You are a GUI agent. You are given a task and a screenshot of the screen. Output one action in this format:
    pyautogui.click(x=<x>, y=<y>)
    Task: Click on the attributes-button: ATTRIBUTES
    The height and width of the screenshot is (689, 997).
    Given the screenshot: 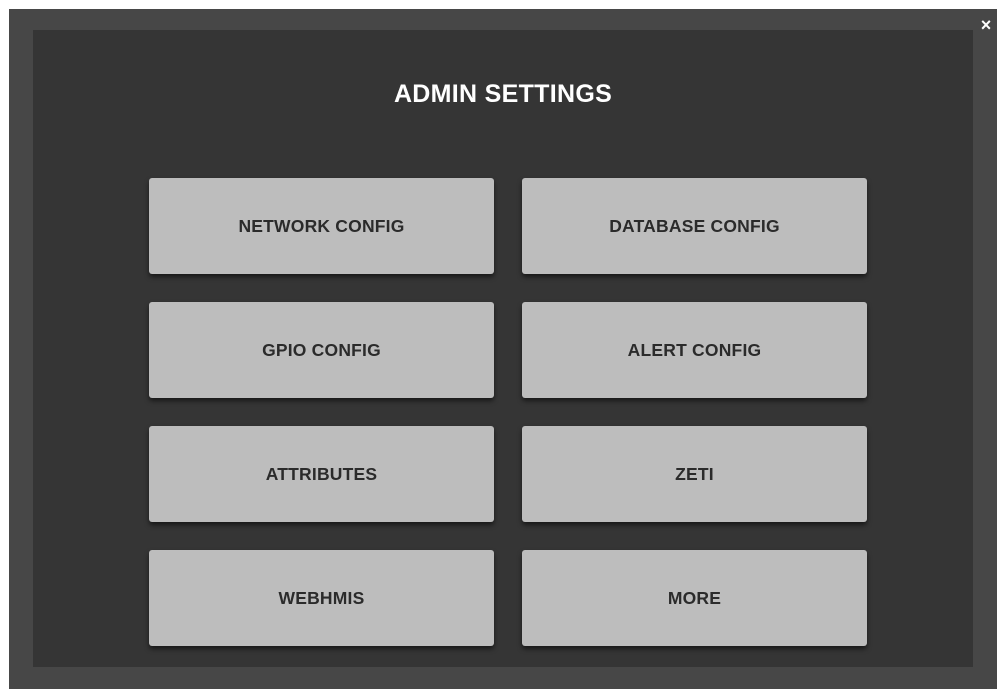 What is the action you would take?
    pyautogui.click(x=321, y=474)
    